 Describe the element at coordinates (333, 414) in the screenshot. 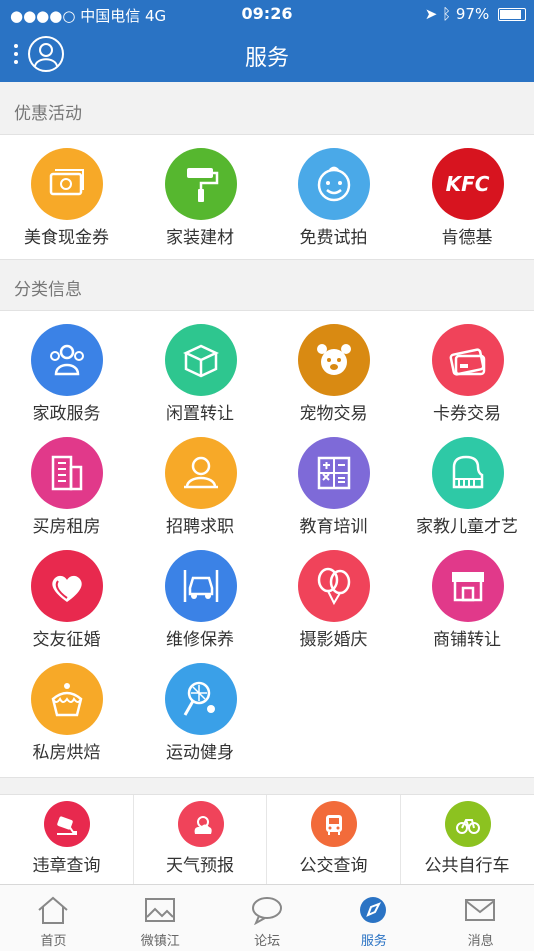

I see `grid-item-label: 宠物交易` at that location.